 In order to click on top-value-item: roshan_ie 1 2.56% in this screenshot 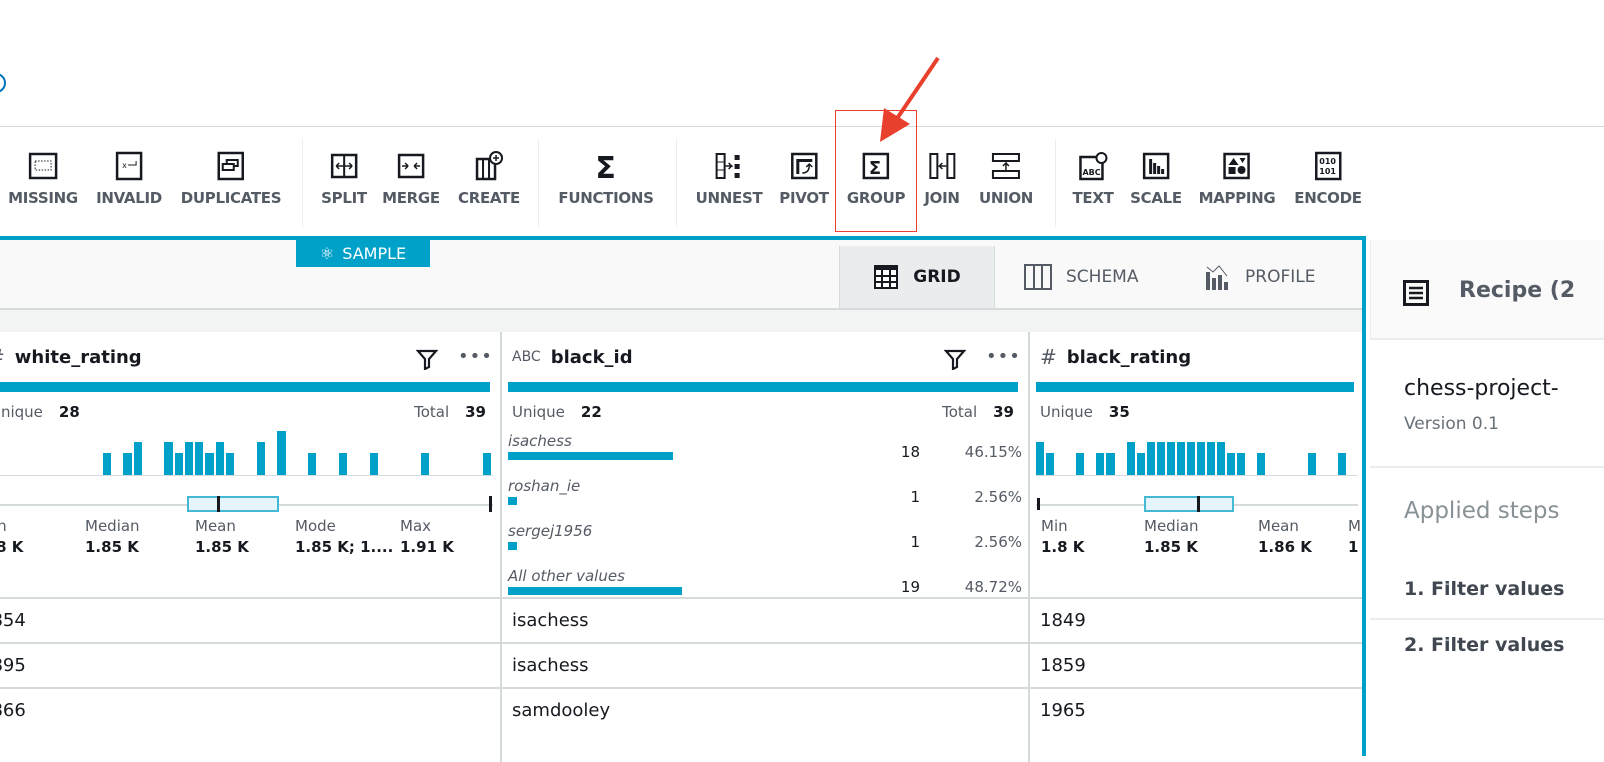, I will do `click(766, 497)`.